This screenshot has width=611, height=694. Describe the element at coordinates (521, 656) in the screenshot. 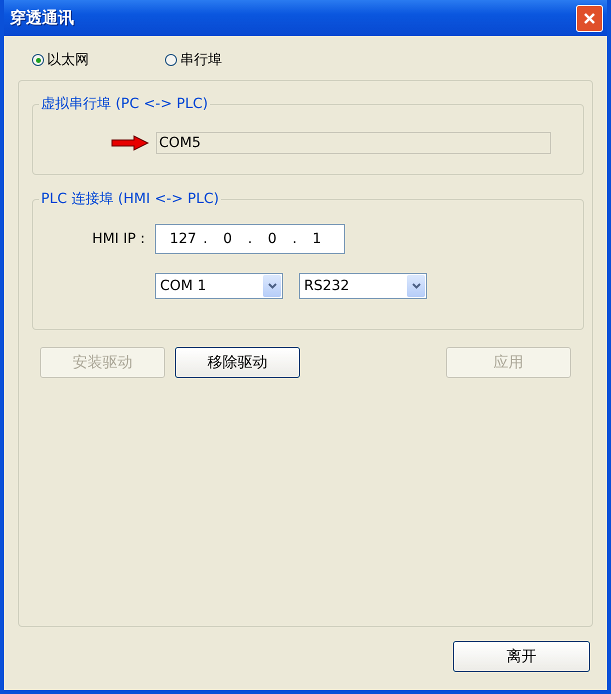

I see `exit-button: 离开` at that location.